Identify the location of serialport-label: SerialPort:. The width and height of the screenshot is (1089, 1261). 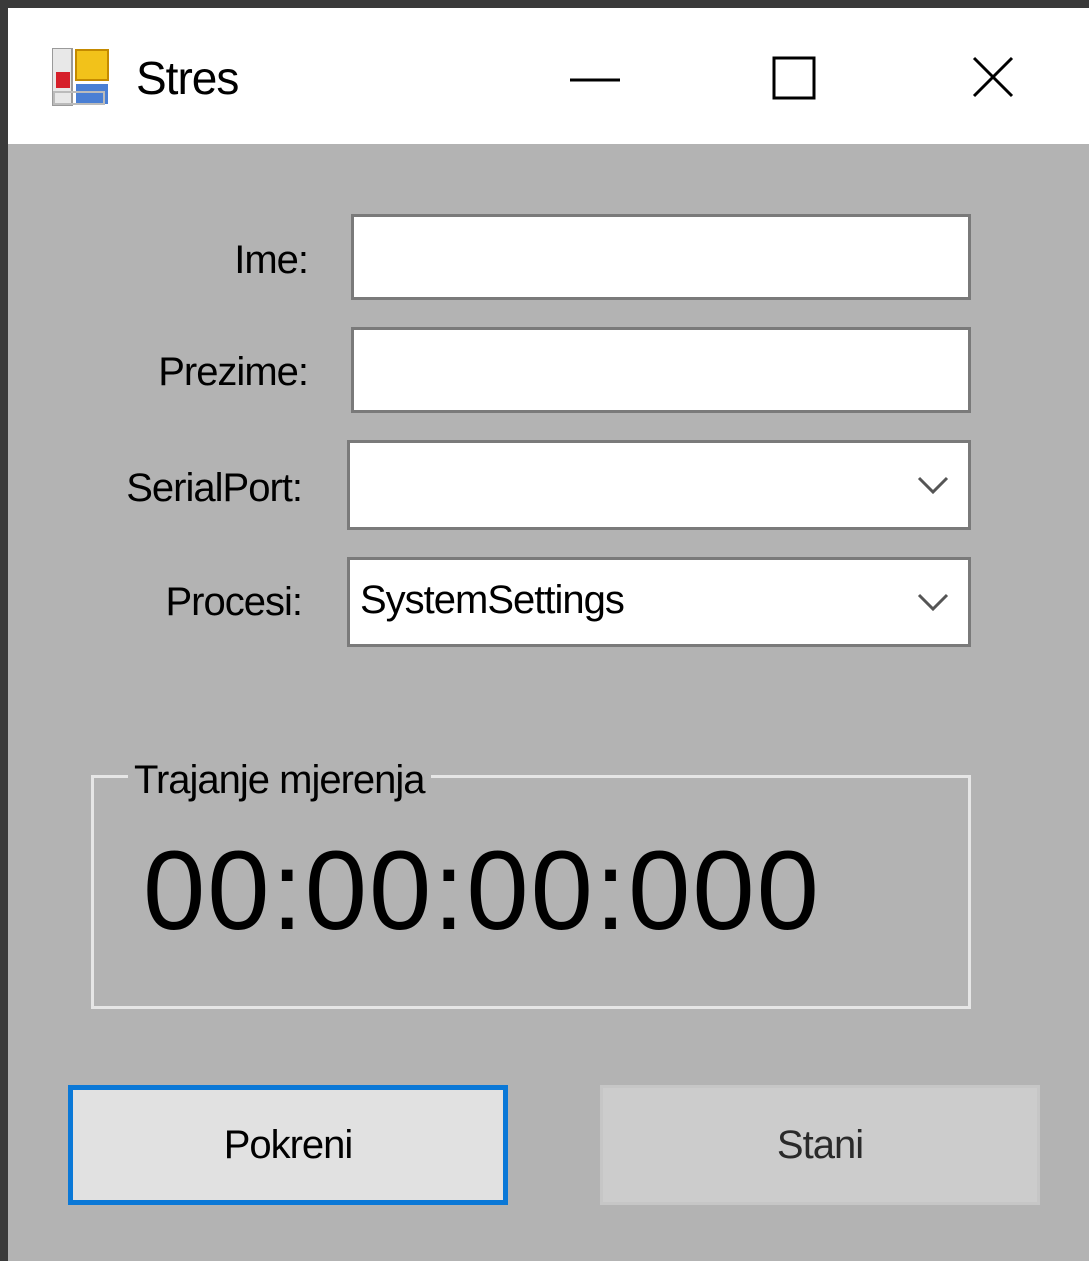
(214, 488).